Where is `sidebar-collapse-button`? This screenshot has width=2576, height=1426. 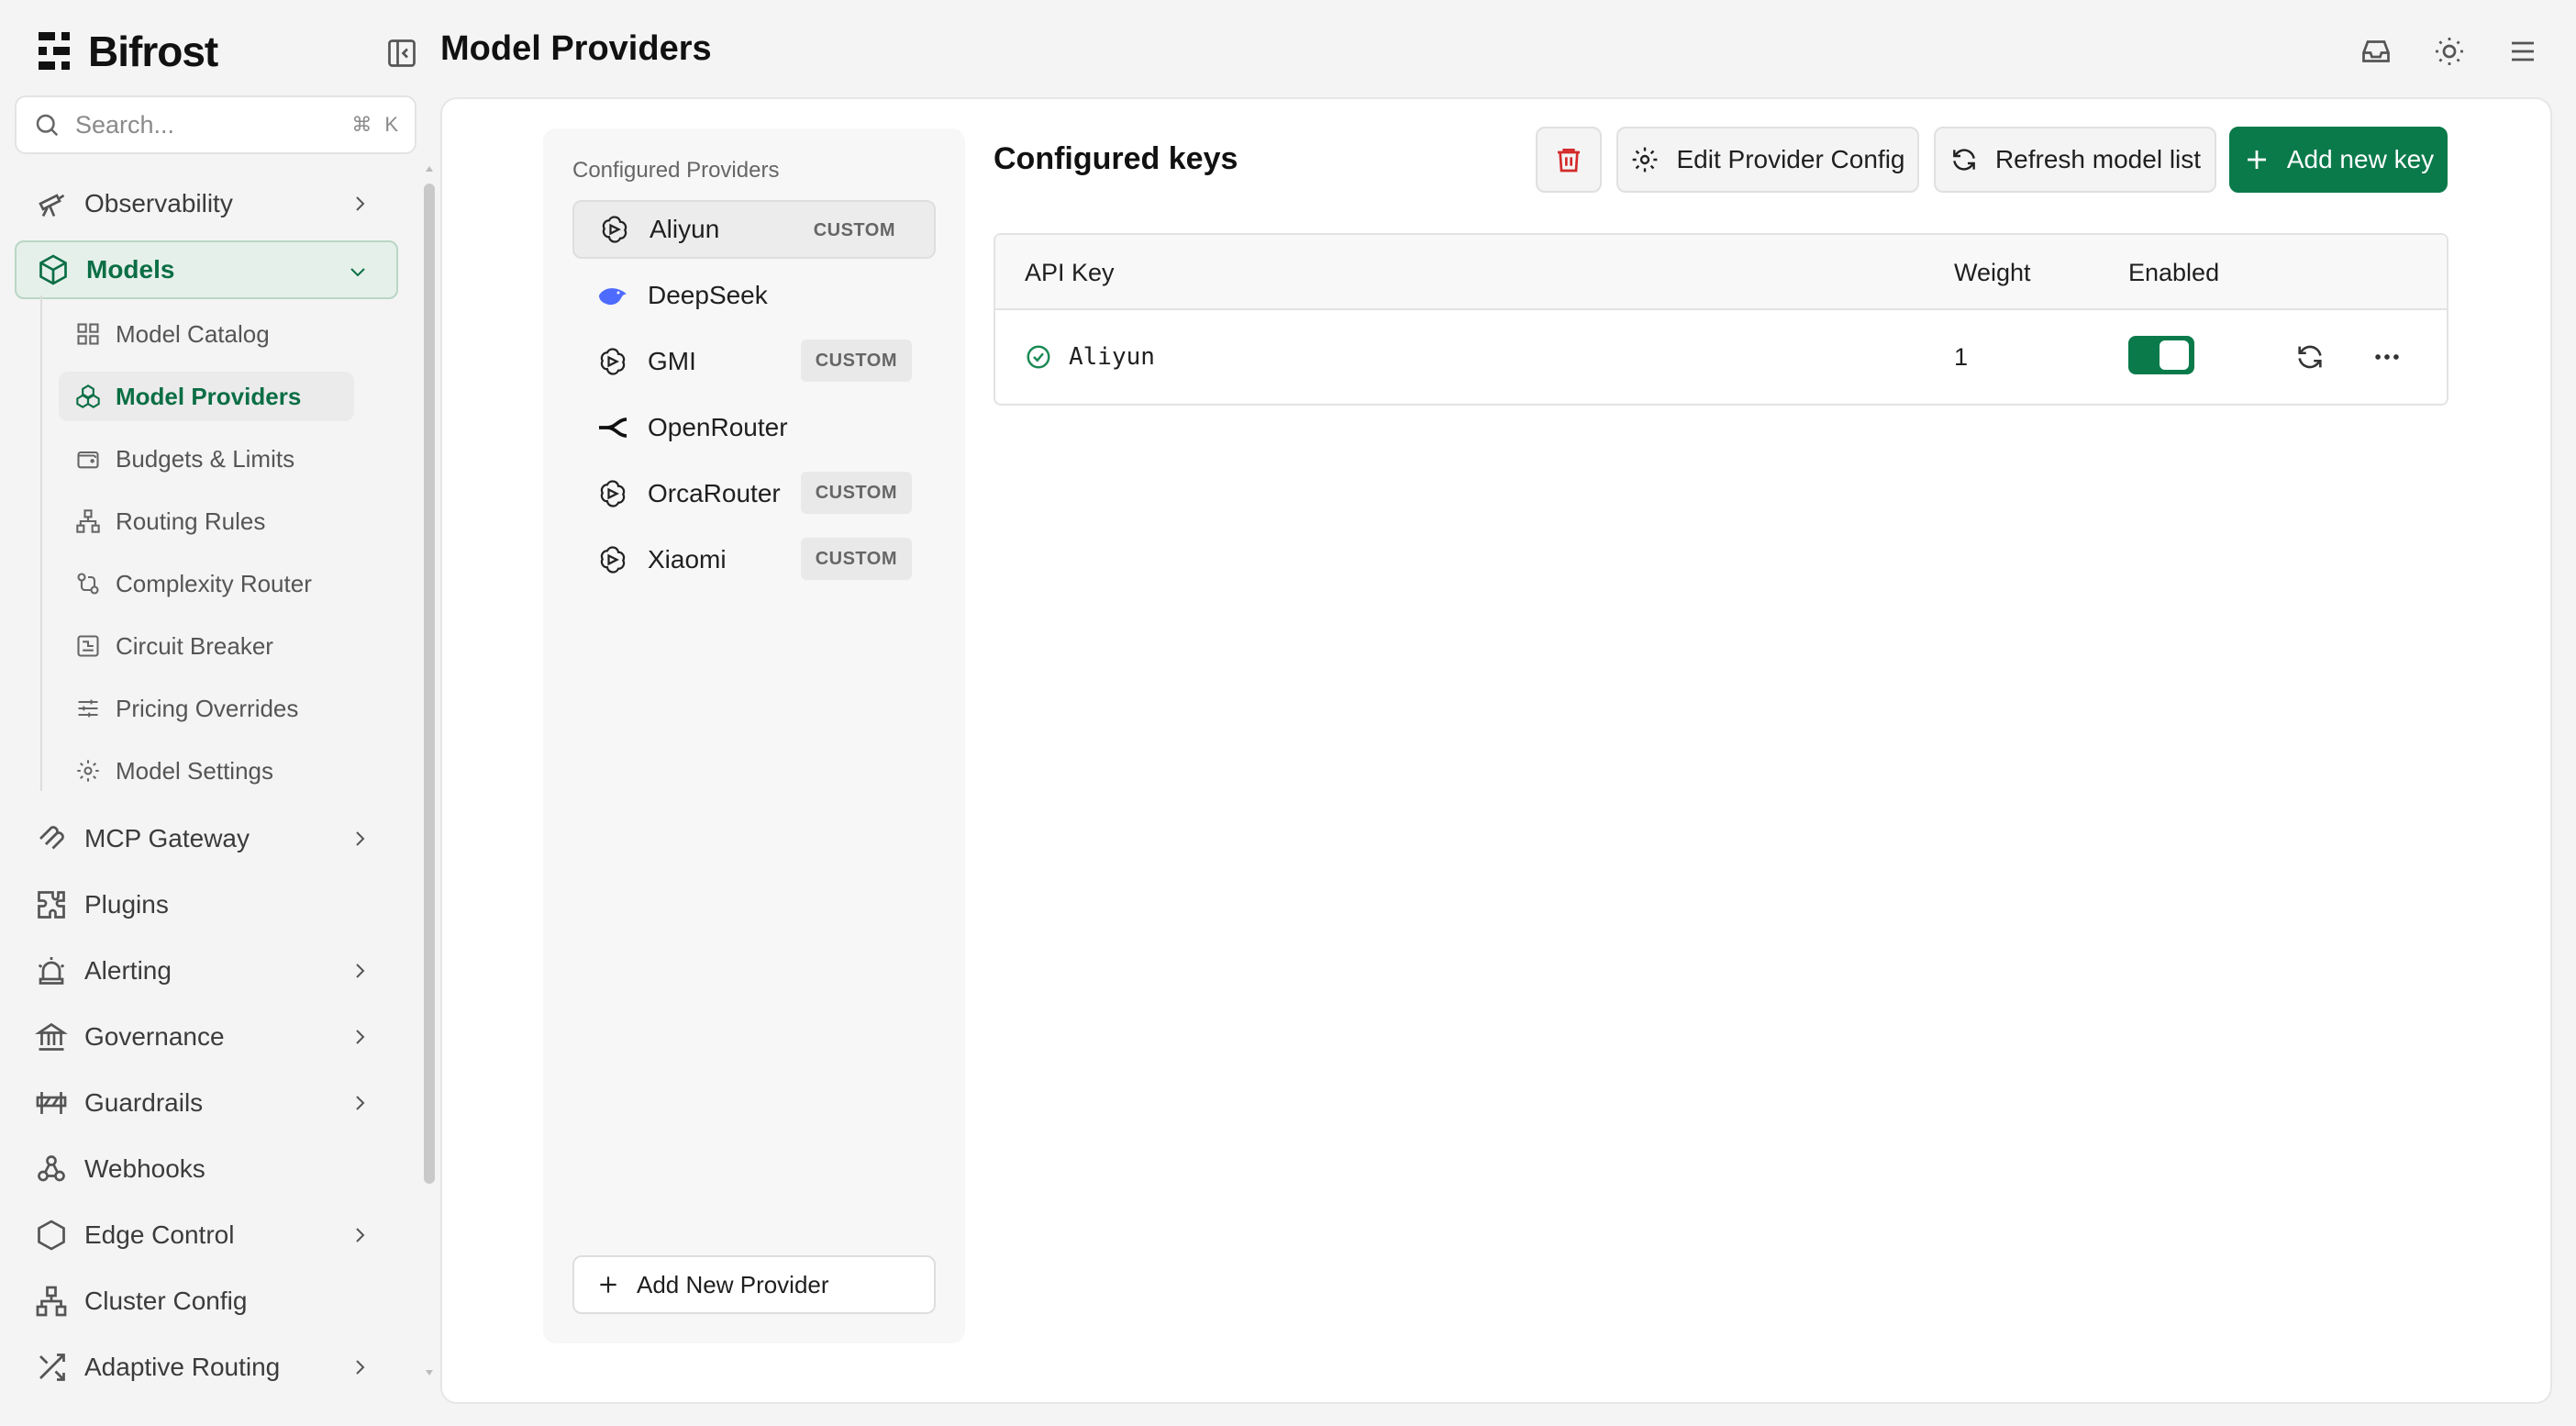
sidebar-collapse-button is located at coordinates (401, 53).